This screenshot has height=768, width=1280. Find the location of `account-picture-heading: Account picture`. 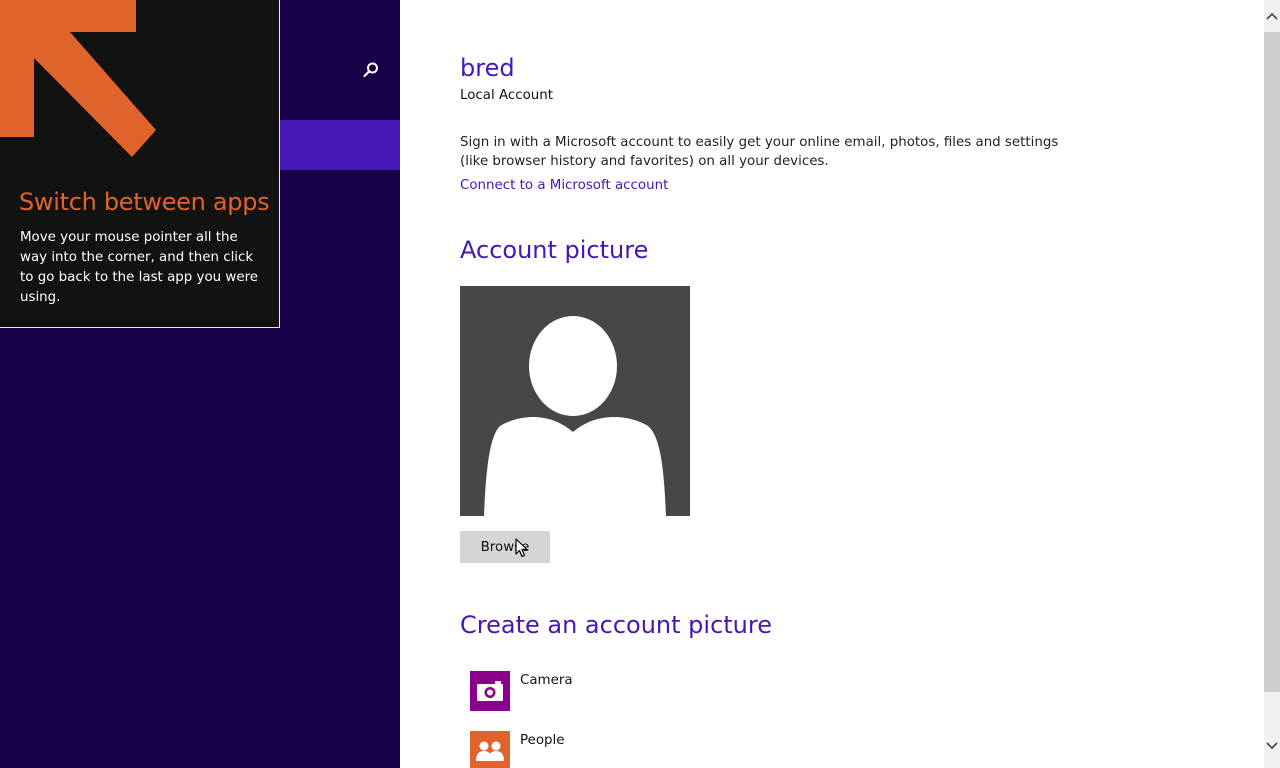

account-picture-heading: Account picture is located at coordinates (554, 250).